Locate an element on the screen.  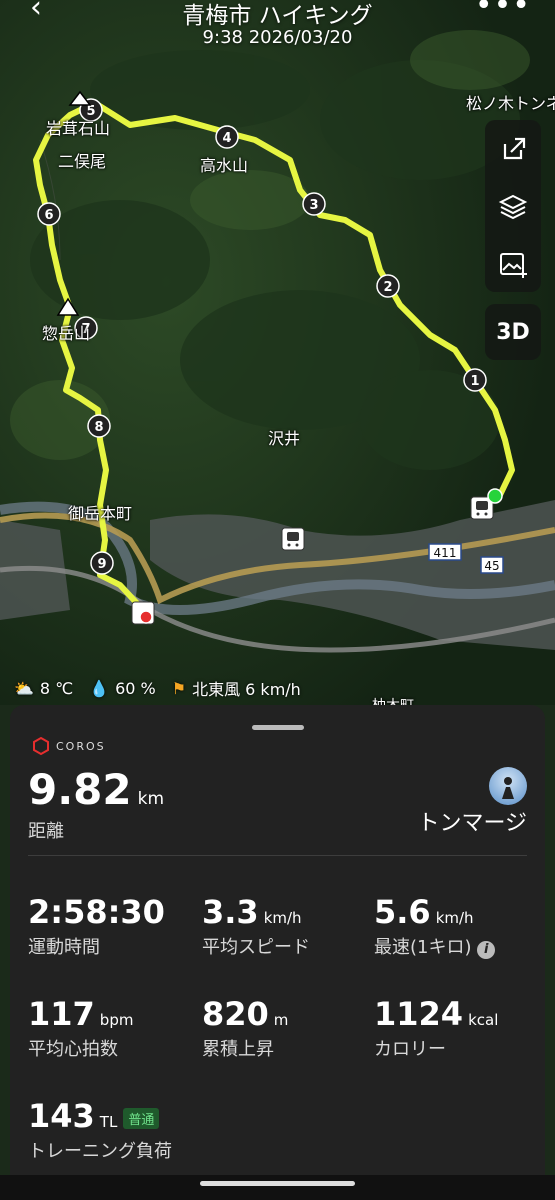
start-point is located at coordinates (495, 496).